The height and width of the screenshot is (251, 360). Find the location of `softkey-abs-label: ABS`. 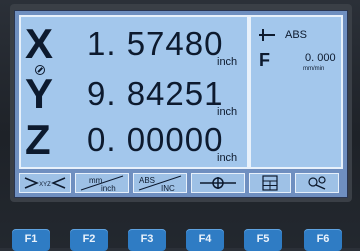

softkey-abs-label: ABS is located at coordinates (147, 180).